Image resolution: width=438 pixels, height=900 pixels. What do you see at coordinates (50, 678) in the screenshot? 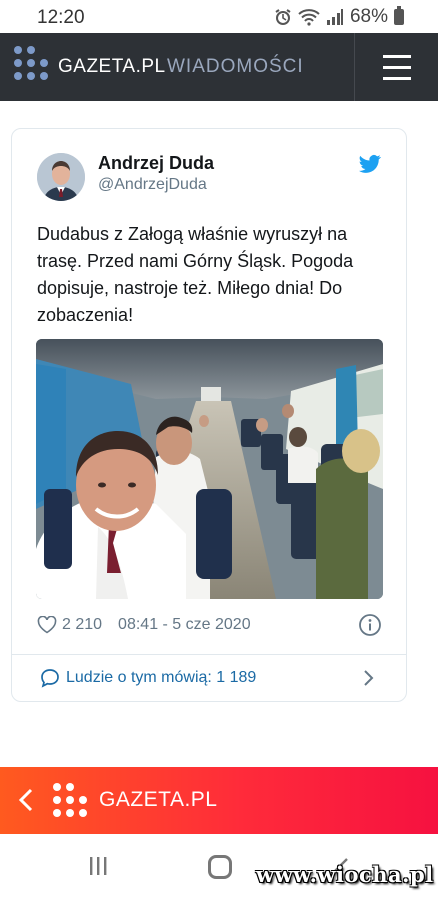
I see `chat-bubble-icon` at bounding box center [50, 678].